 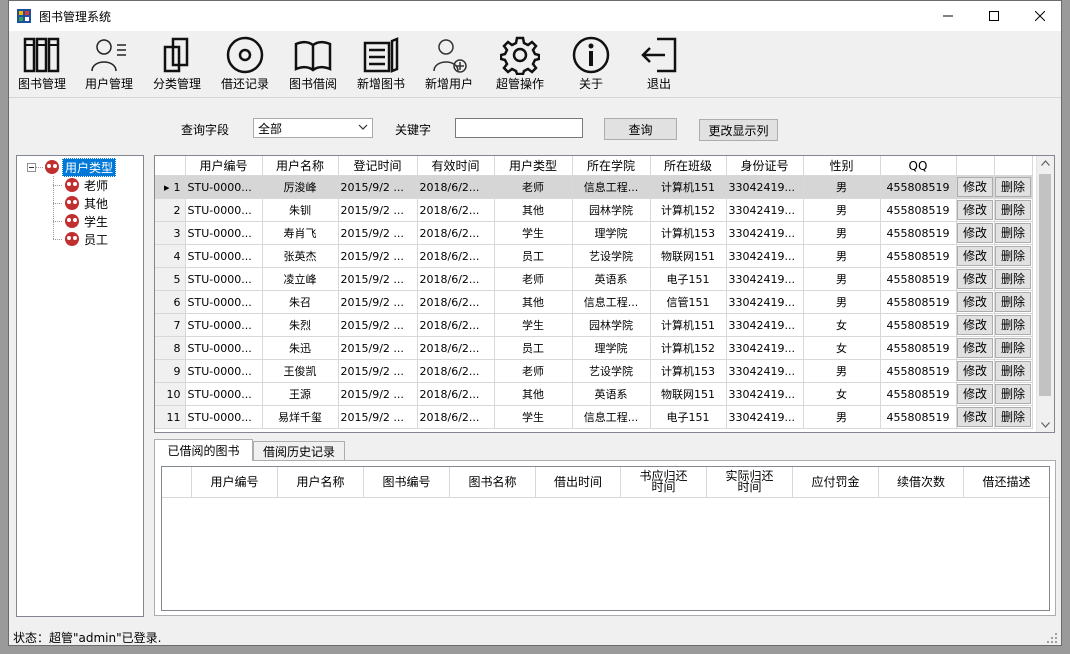 What do you see at coordinates (688, 279) in the screenshot?
I see `cell-class: 电子151` at bounding box center [688, 279].